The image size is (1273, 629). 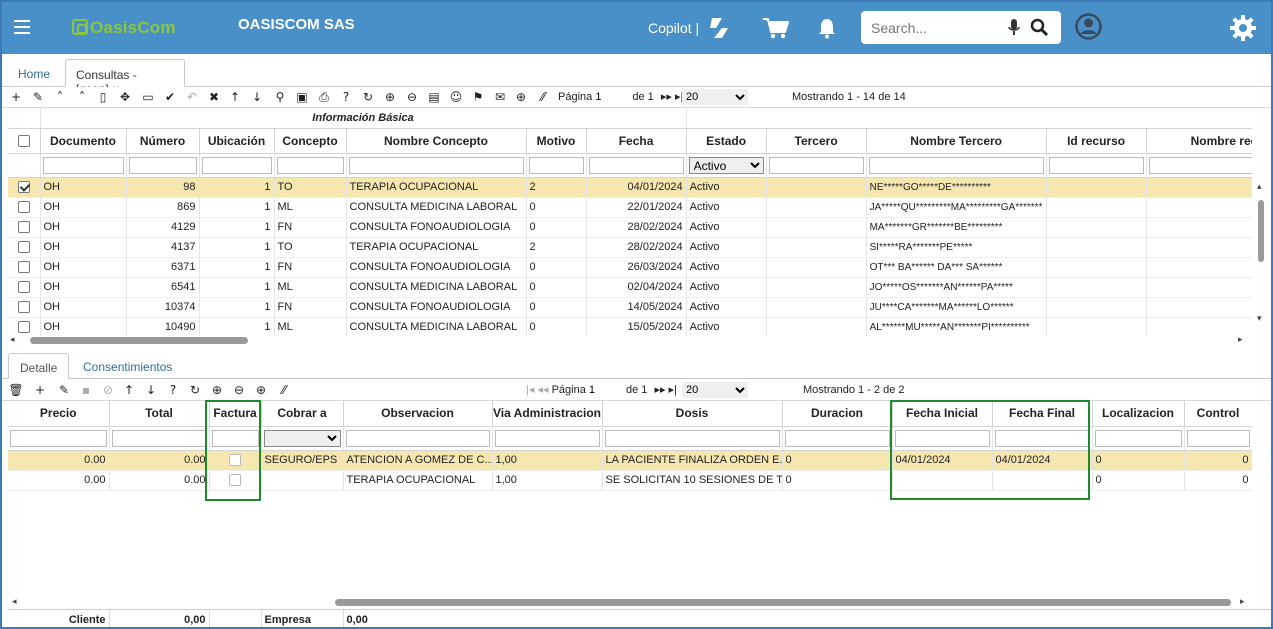 What do you see at coordinates (547, 438) in the screenshot?
I see `filter-via-administracion` at bounding box center [547, 438].